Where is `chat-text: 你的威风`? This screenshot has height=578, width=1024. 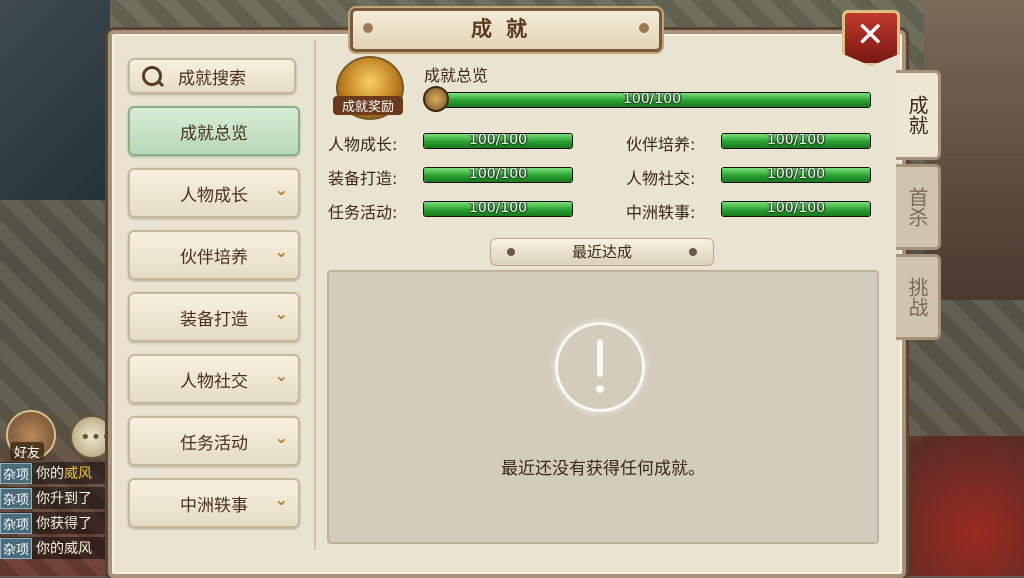 chat-text: 你的威风 is located at coordinates (64, 549).